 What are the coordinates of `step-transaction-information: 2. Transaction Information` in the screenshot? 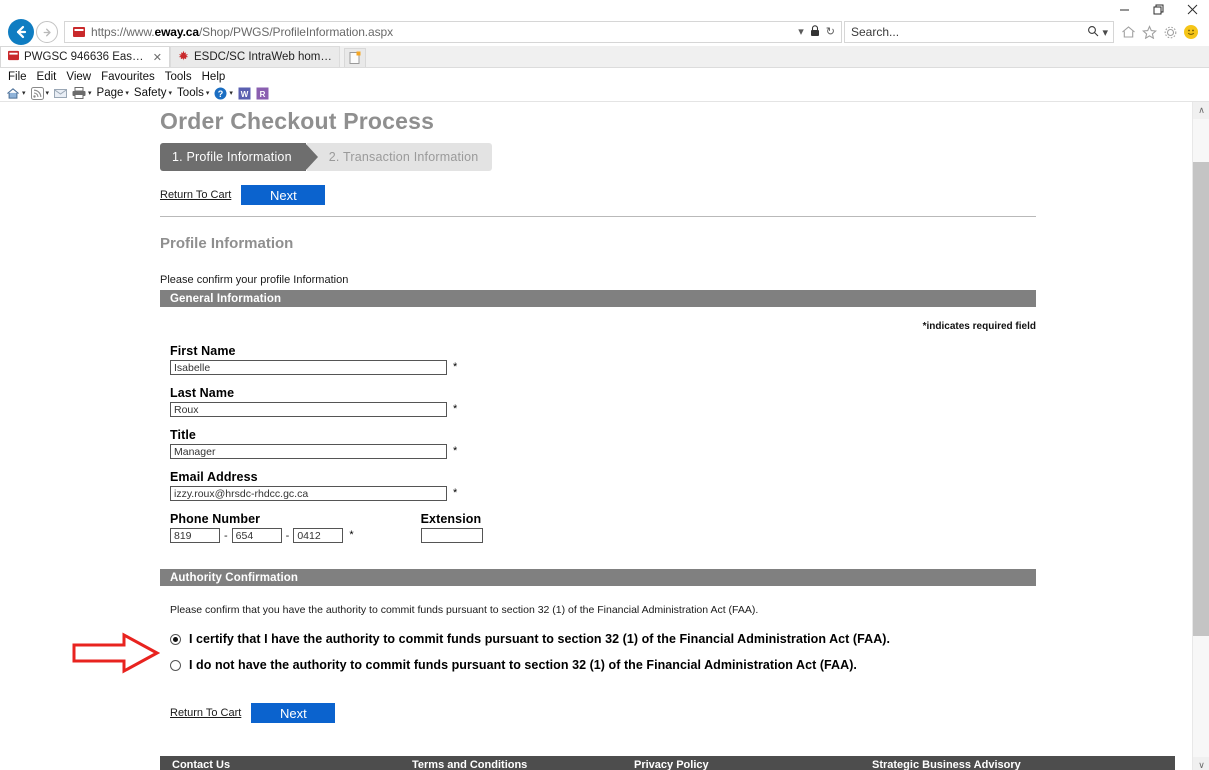 It's located at (399, 157).